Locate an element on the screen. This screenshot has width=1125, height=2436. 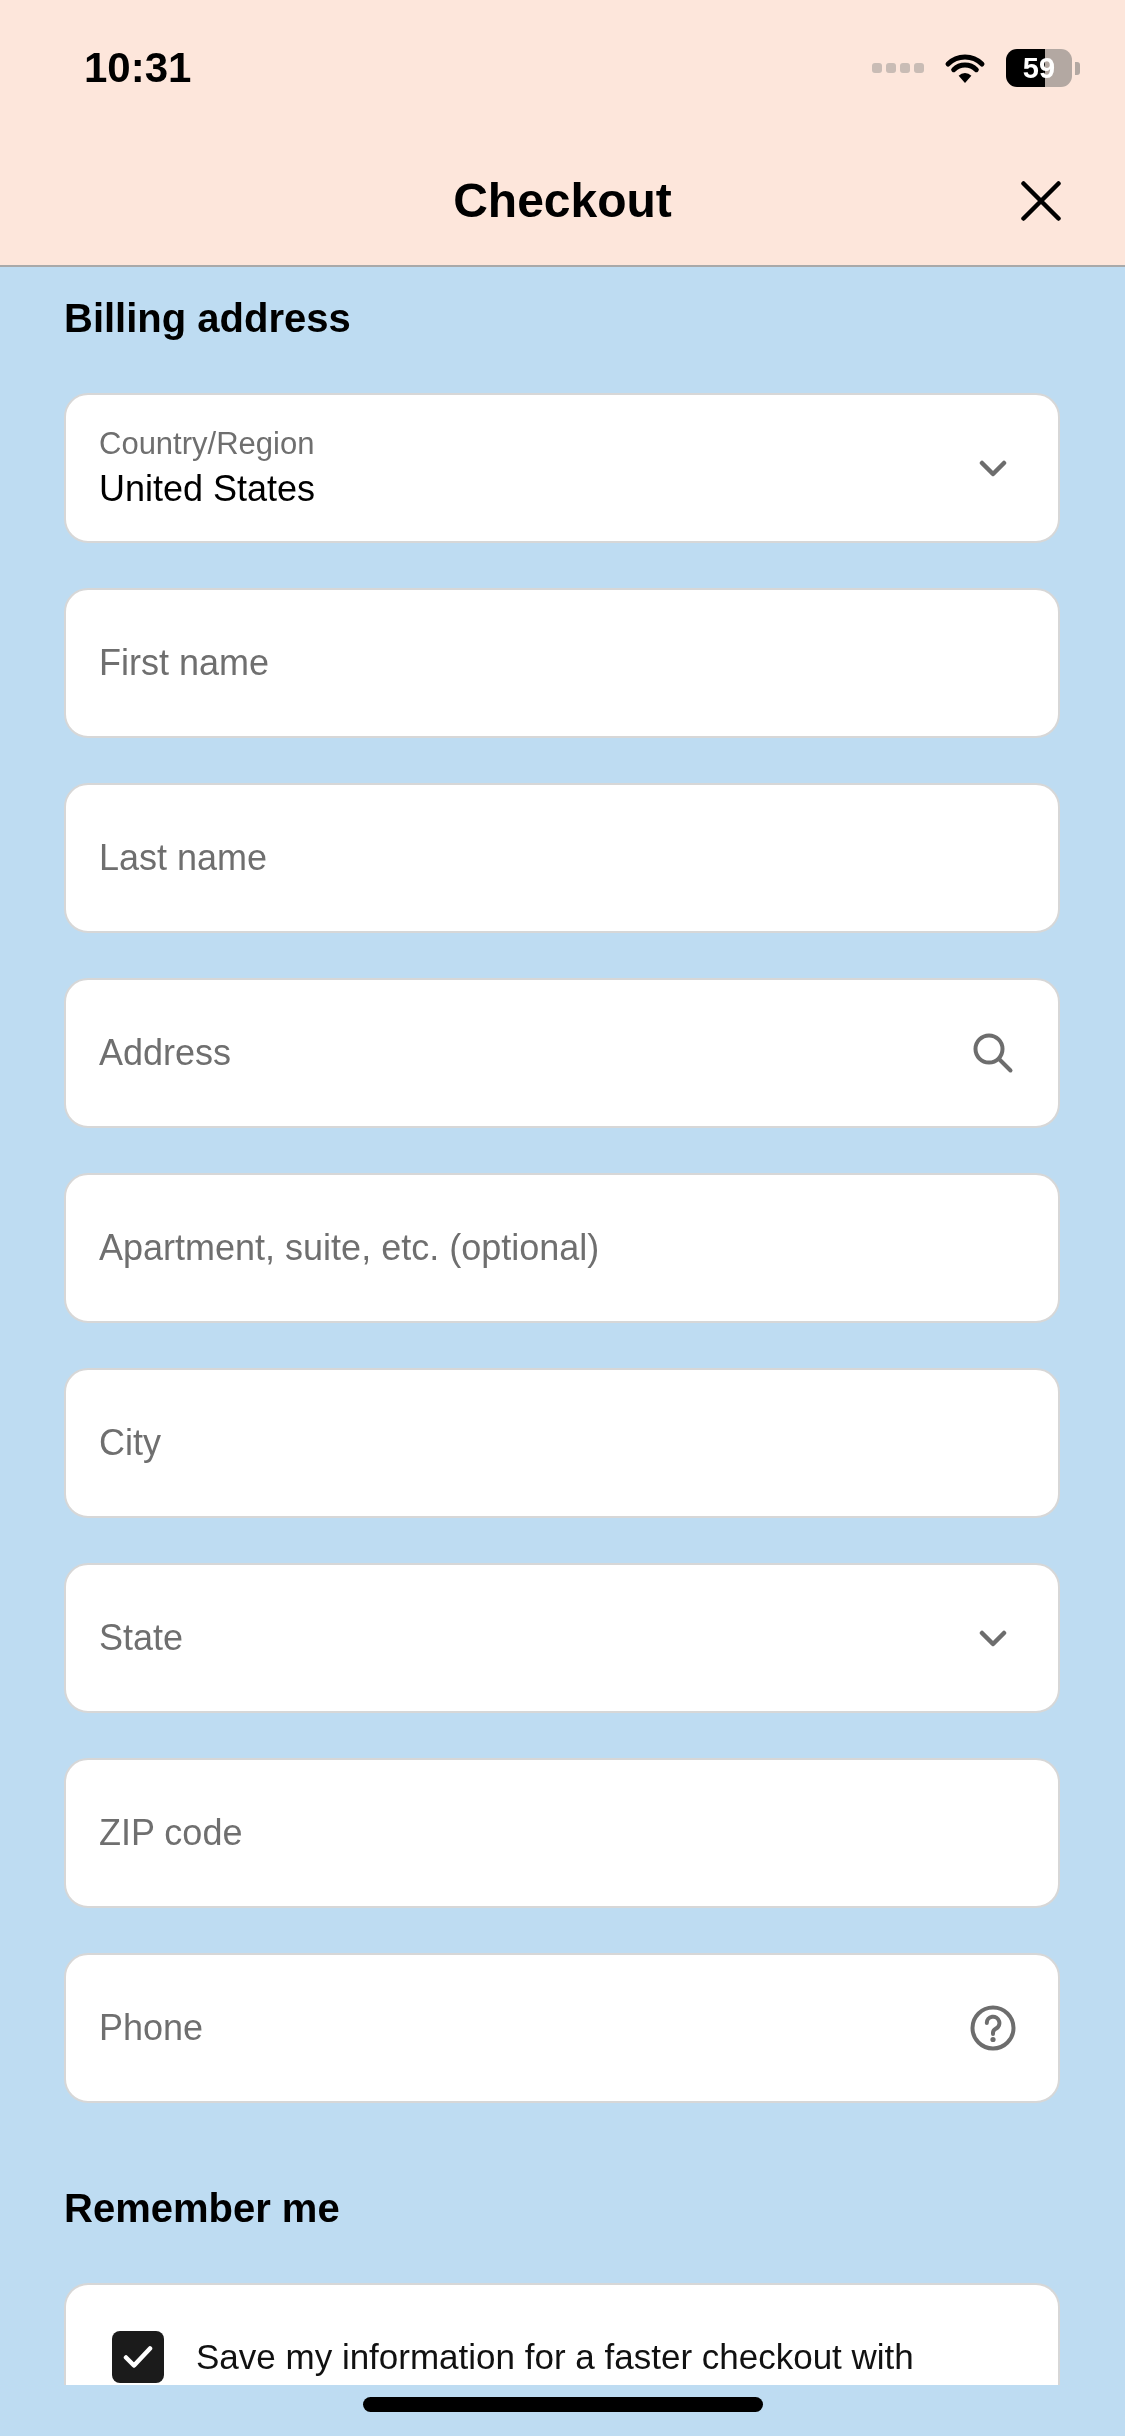
checkmark-icon is located at coordinates (138, 2357).